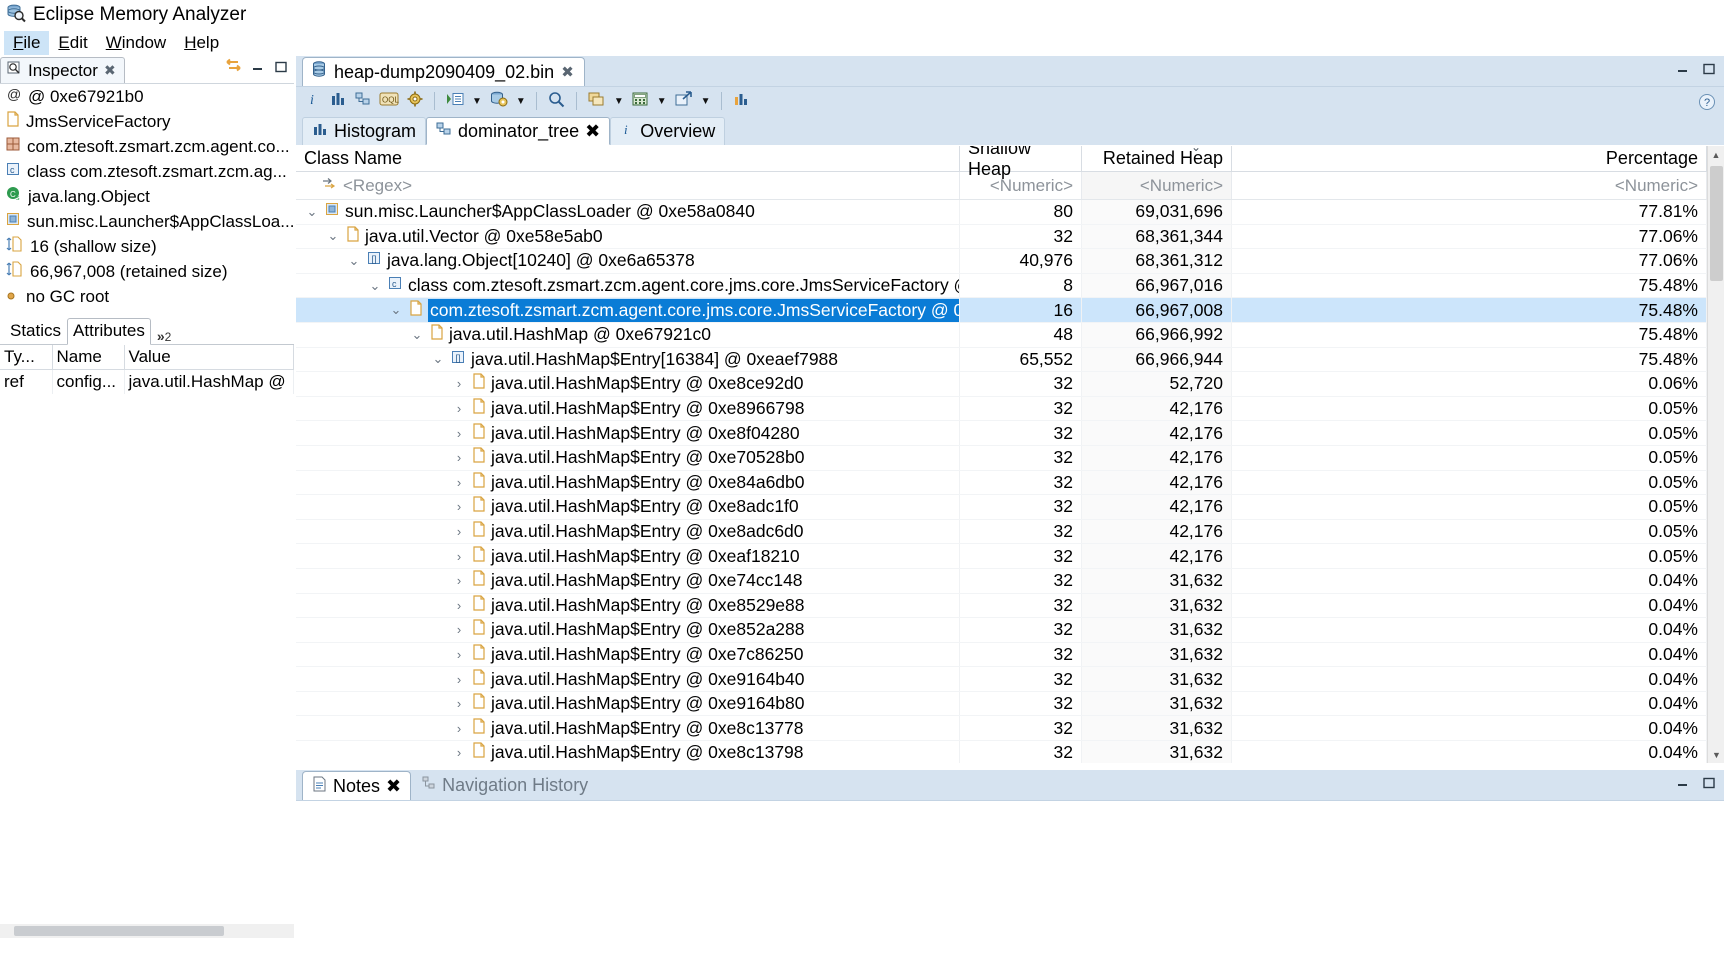 This screenshot has width=1724, height=967. I want to click on group-by-icon, so click(597, 101).